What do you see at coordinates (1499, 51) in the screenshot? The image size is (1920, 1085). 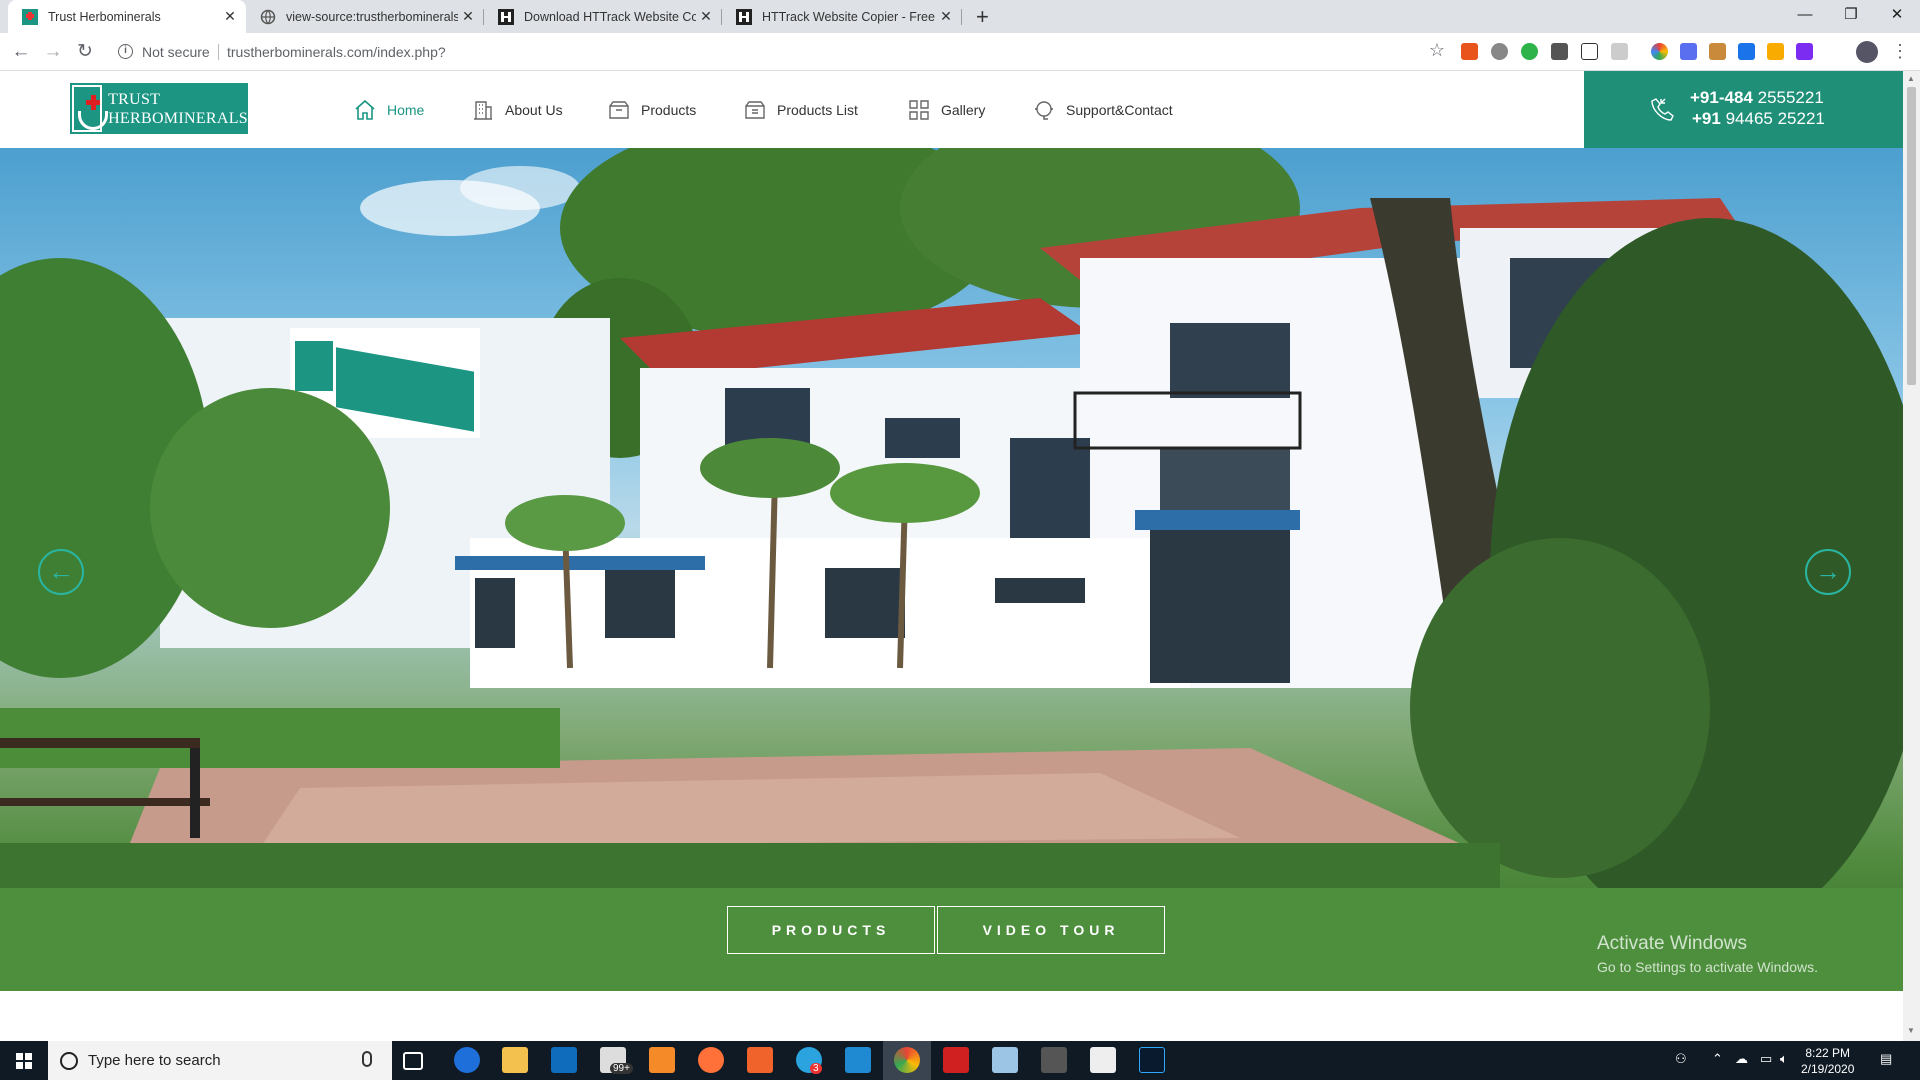 I see `camera-extension-icon` at bounding box center [1499, 51].